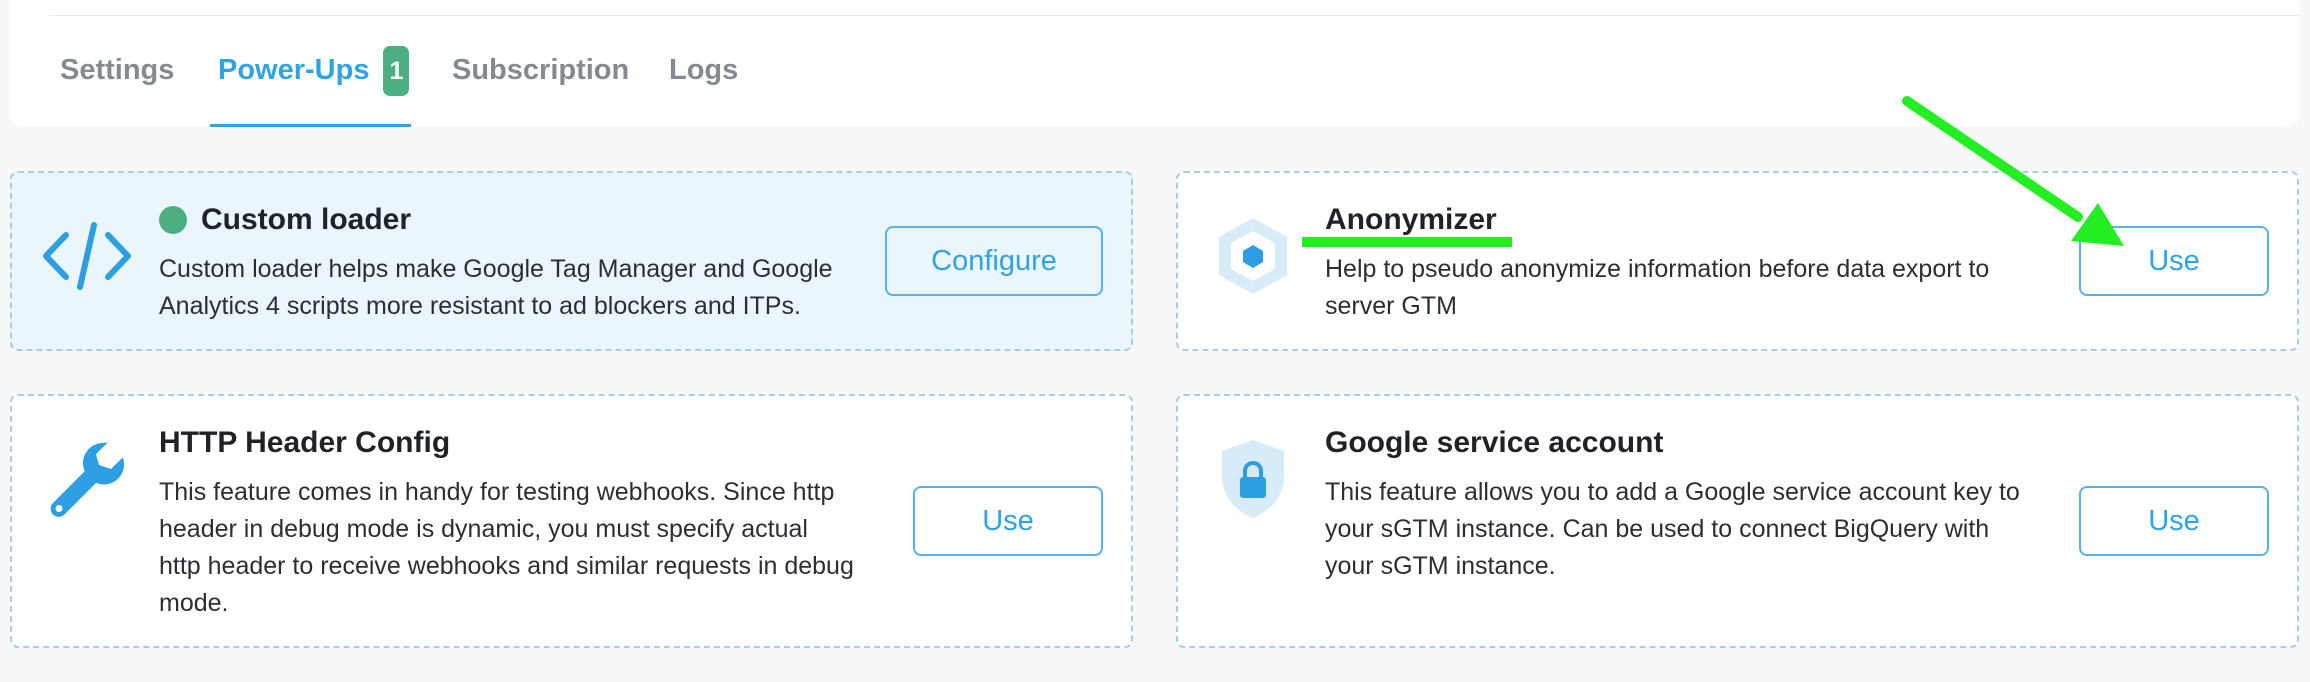  Describe the element at coordinates (87, 256) in the screenshot. I see `code-icon` at that location.